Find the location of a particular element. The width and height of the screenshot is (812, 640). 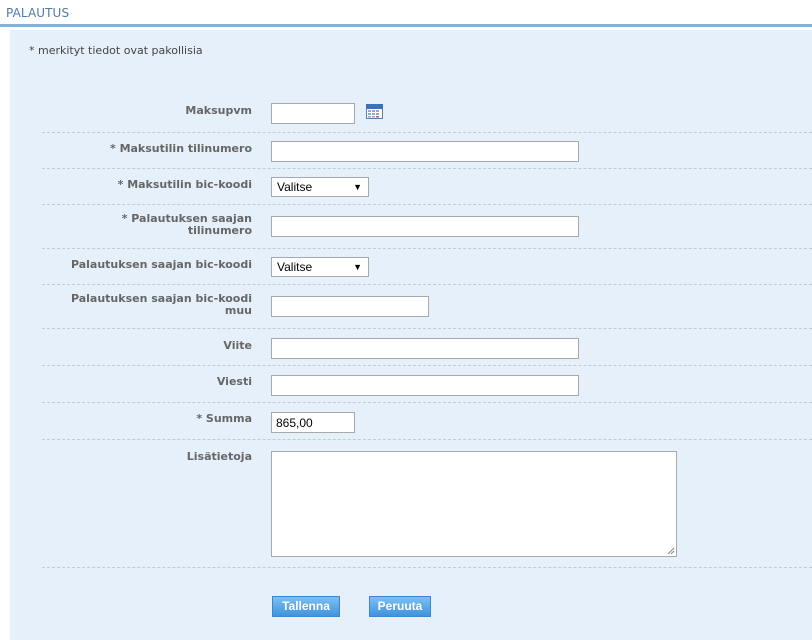

label-saajan-bic-muu: Palautuksen saajan bic-koodi muu is located at coordinates (142, 305).